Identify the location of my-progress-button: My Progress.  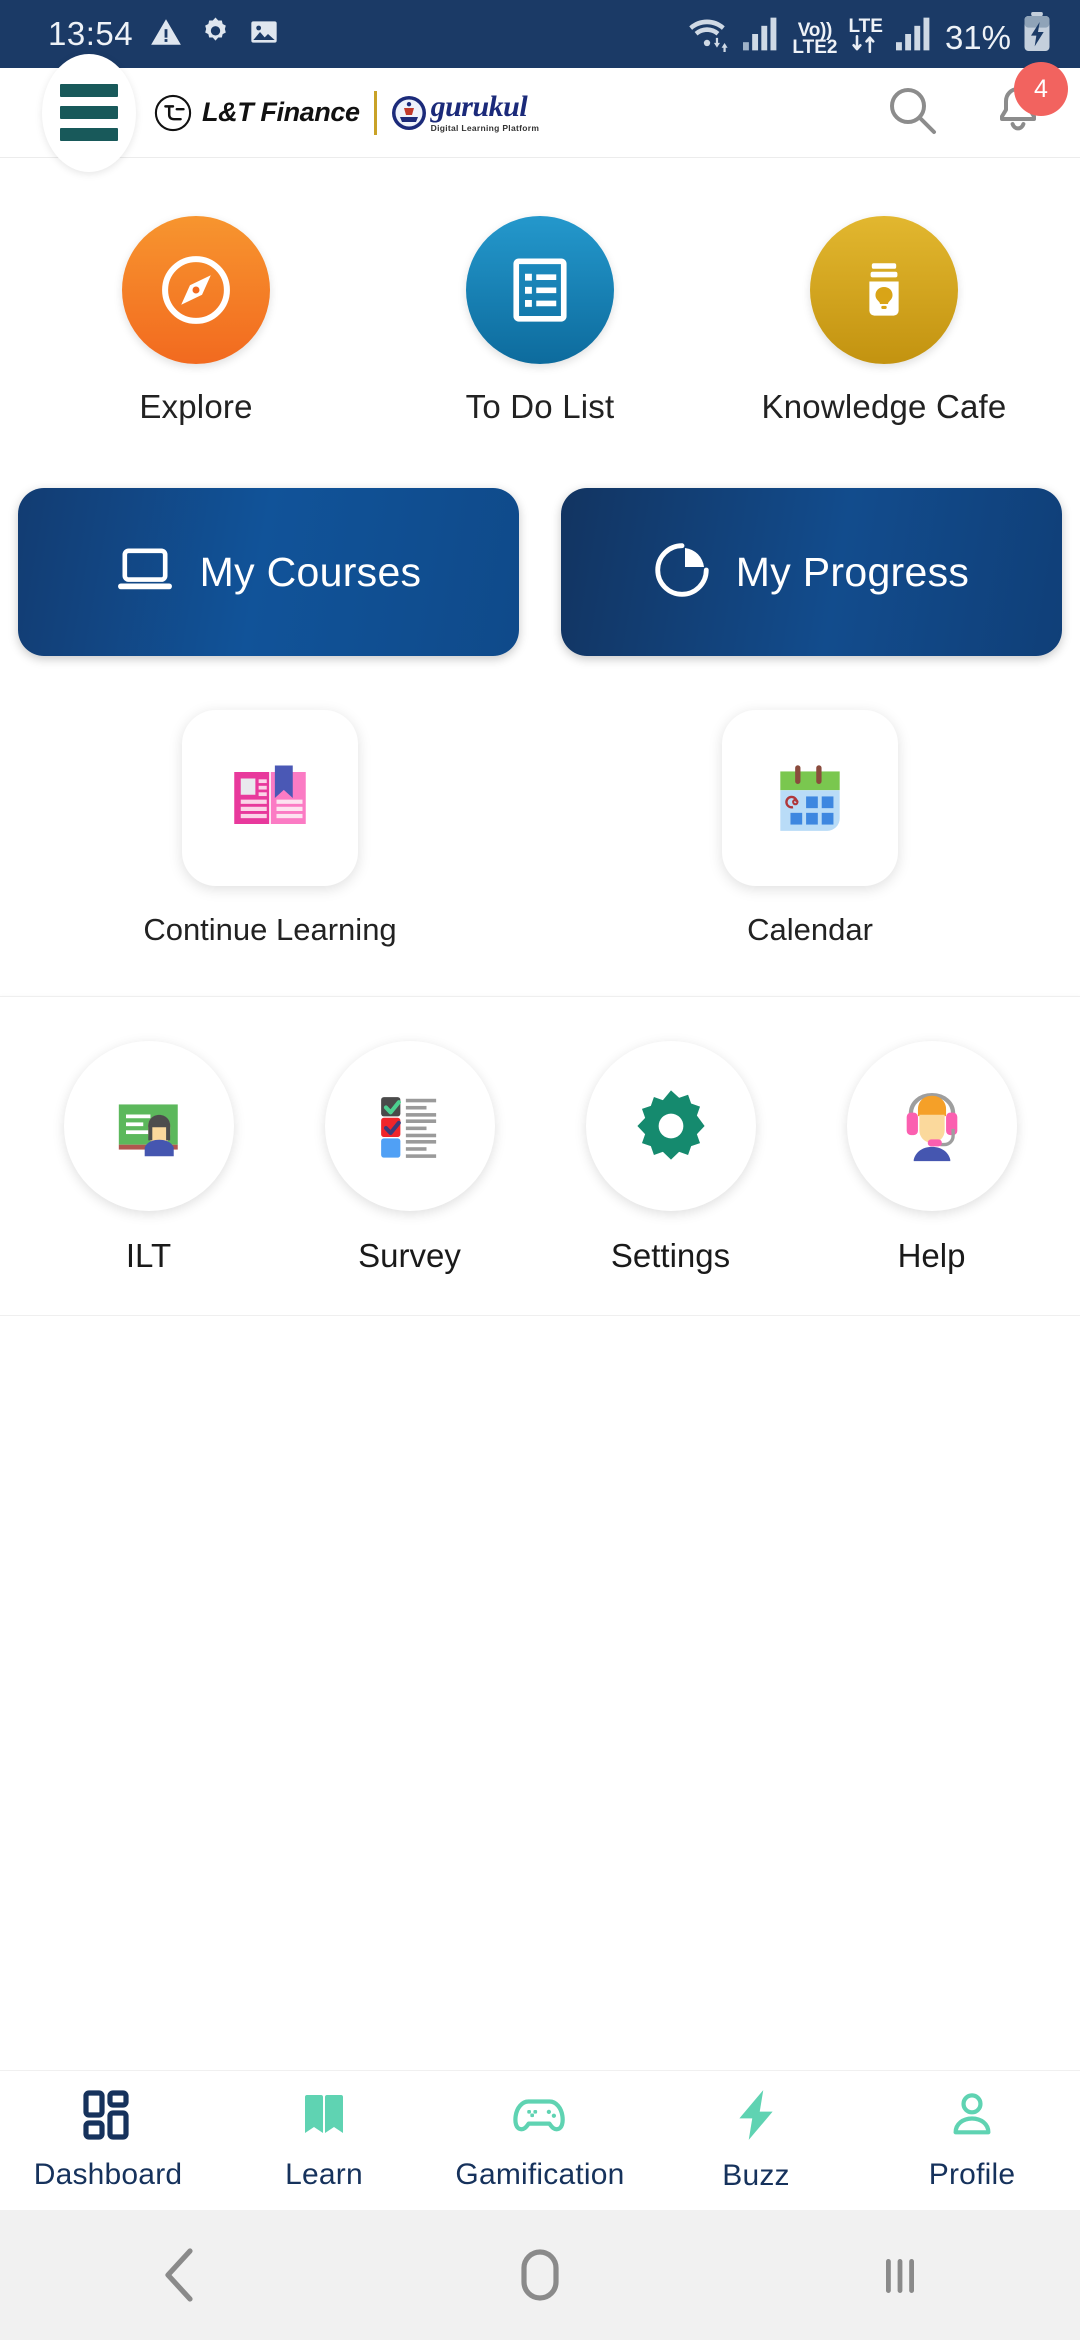
(811, 572).